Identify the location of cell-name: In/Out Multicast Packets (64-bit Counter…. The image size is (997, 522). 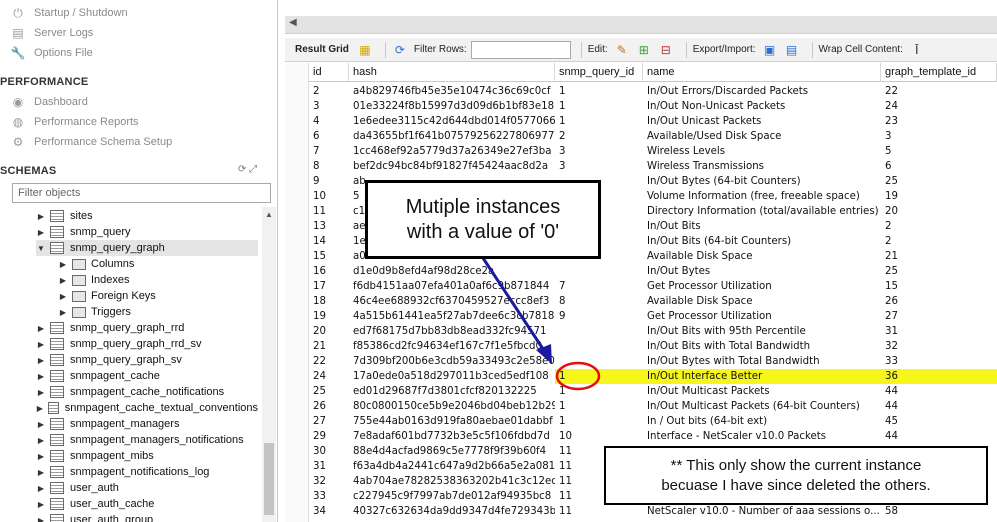
(762, 406).